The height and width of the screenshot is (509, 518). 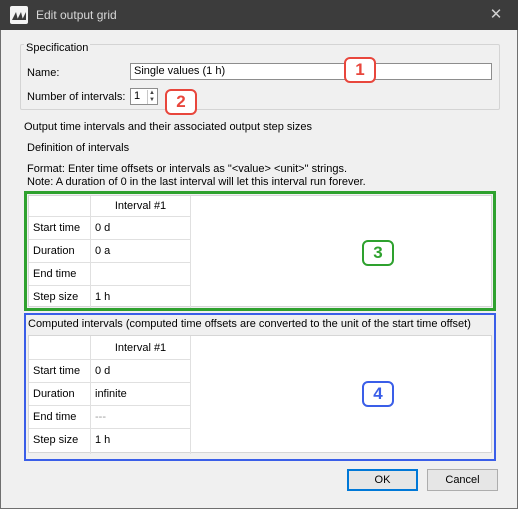 What do you see at coordinates (141, 417) in the screenshot?
I see `computed-end-time-cell: ---` at bounding box center [141, 417].